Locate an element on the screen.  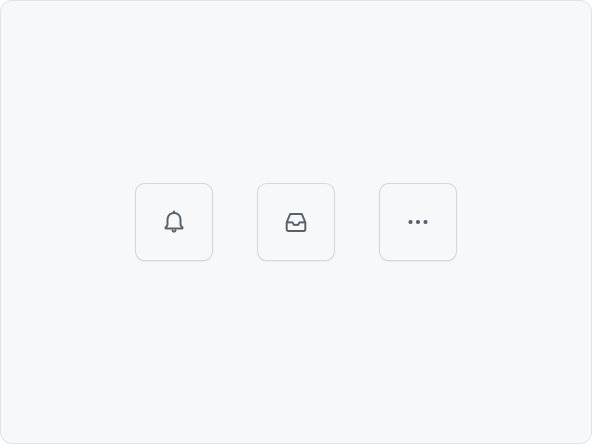
inbox-icon is located at coordinates (296, 222).